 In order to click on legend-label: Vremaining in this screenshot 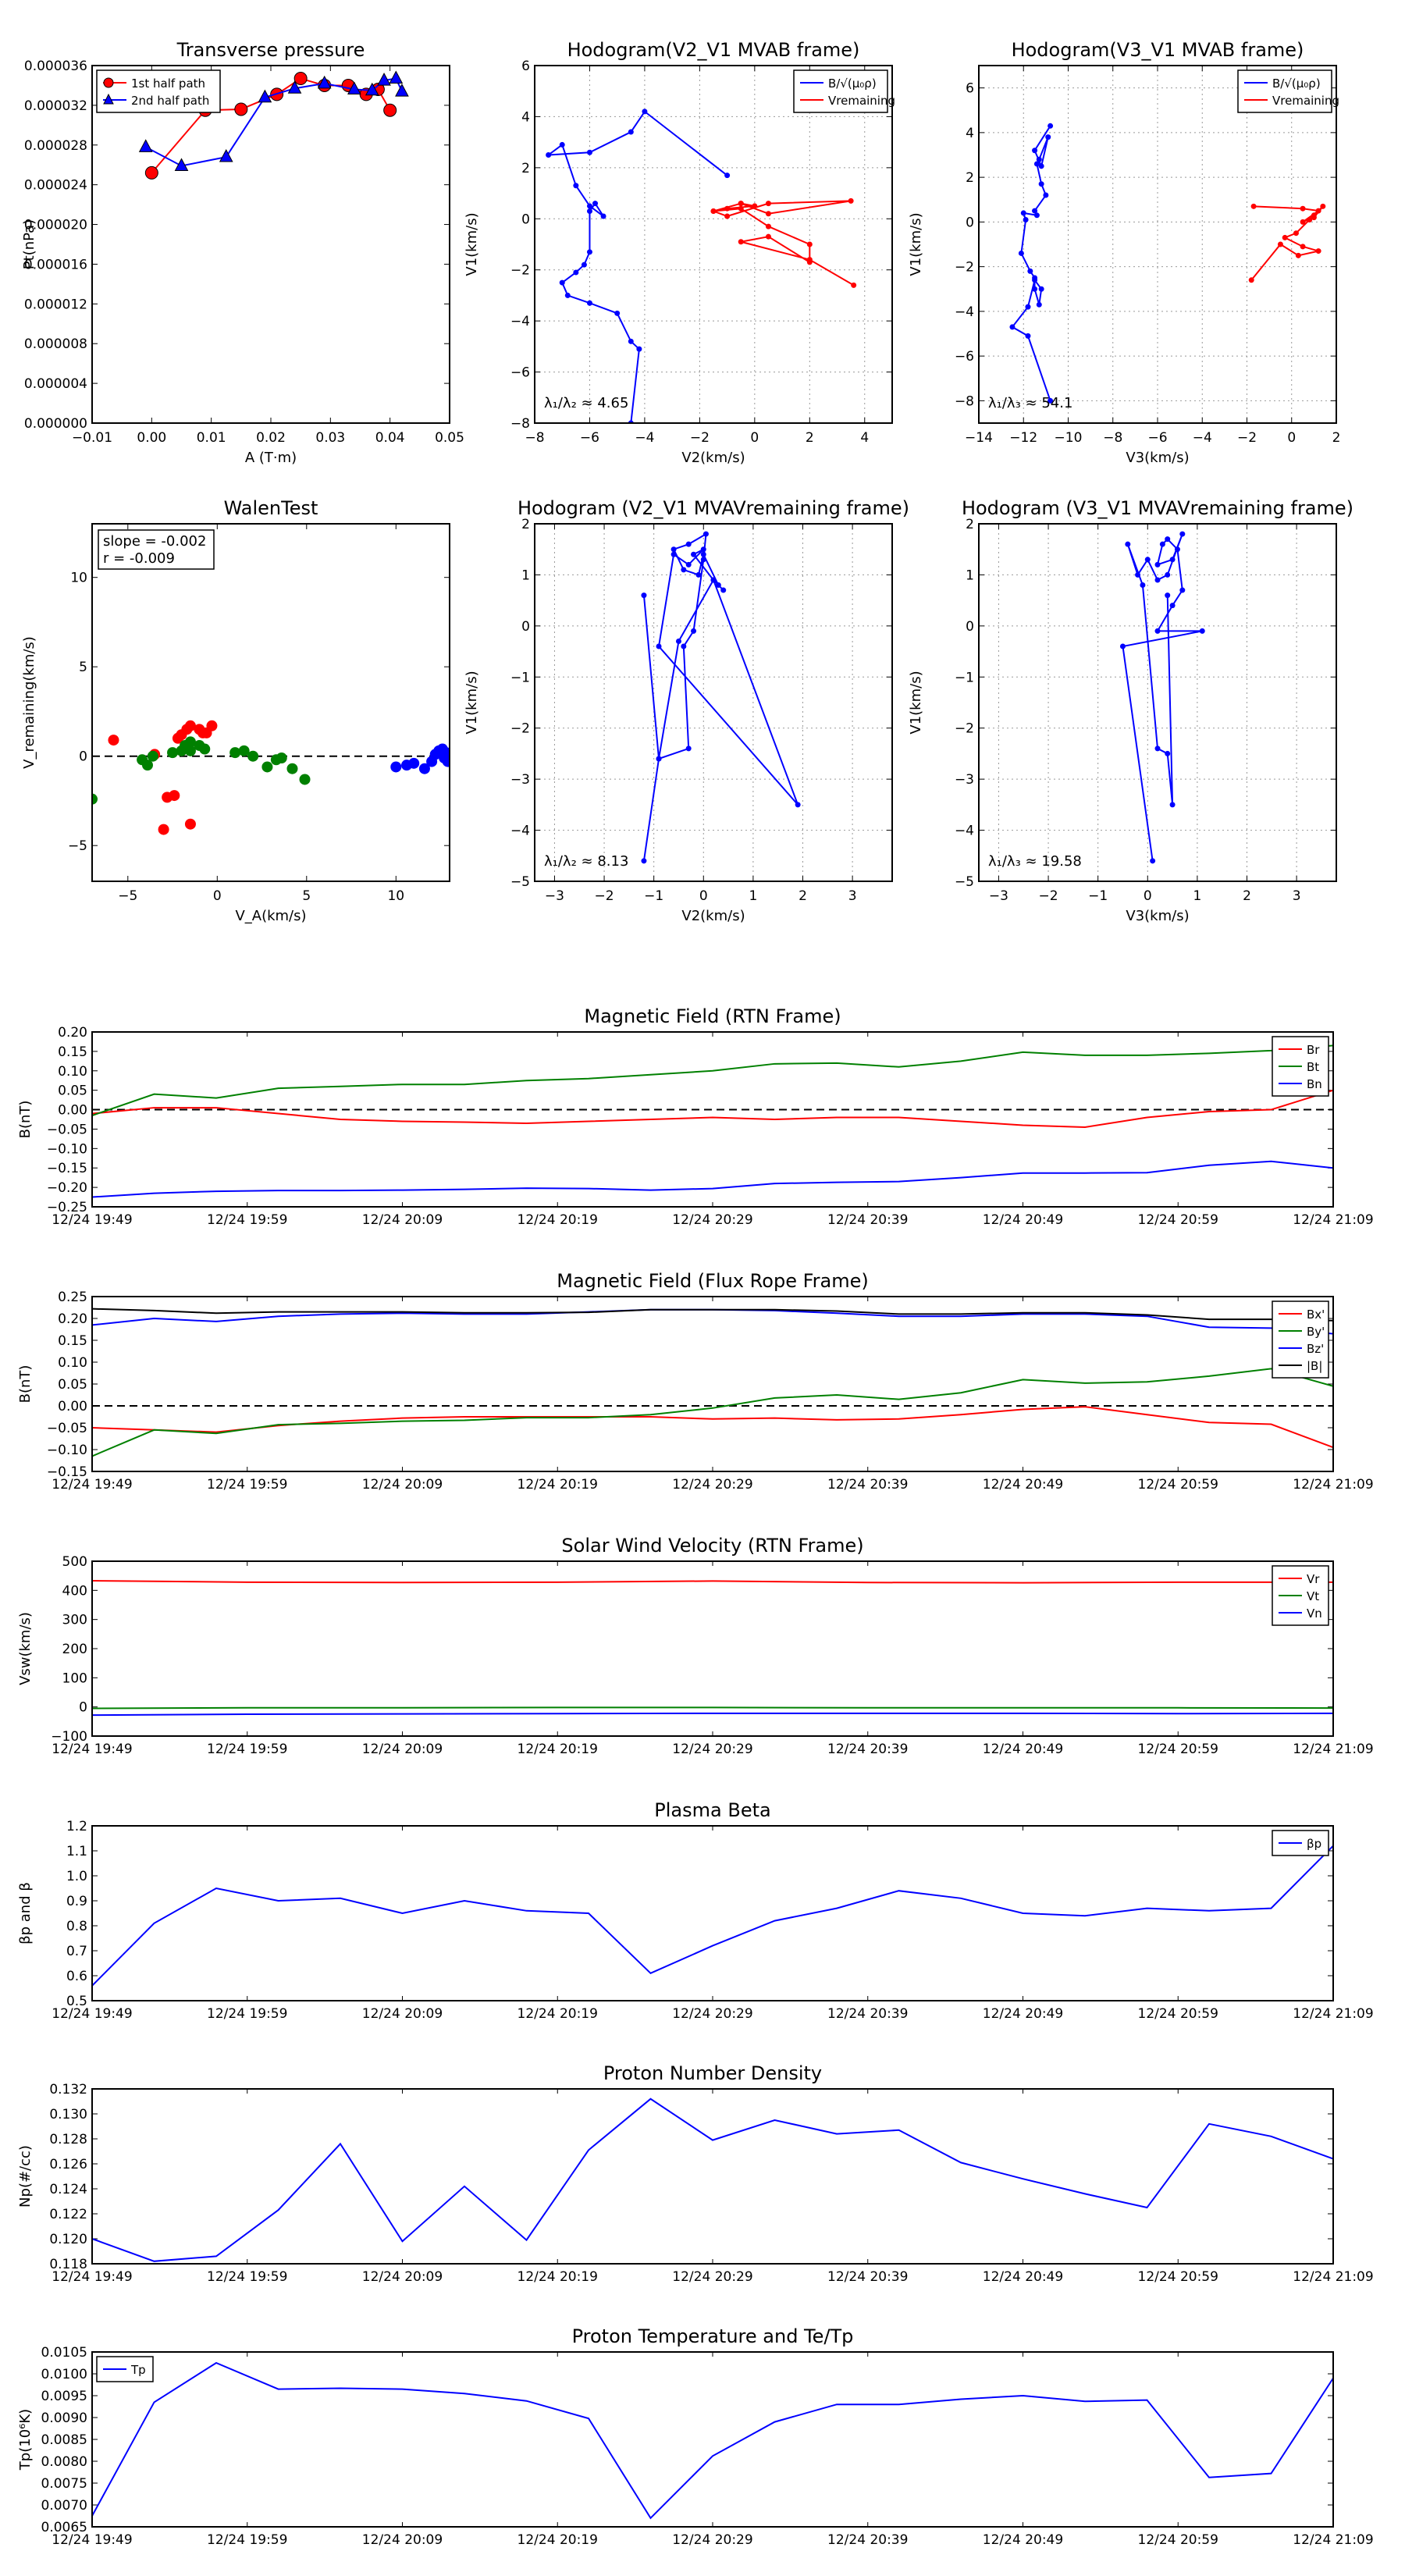, I will do `click(862, 101)`.